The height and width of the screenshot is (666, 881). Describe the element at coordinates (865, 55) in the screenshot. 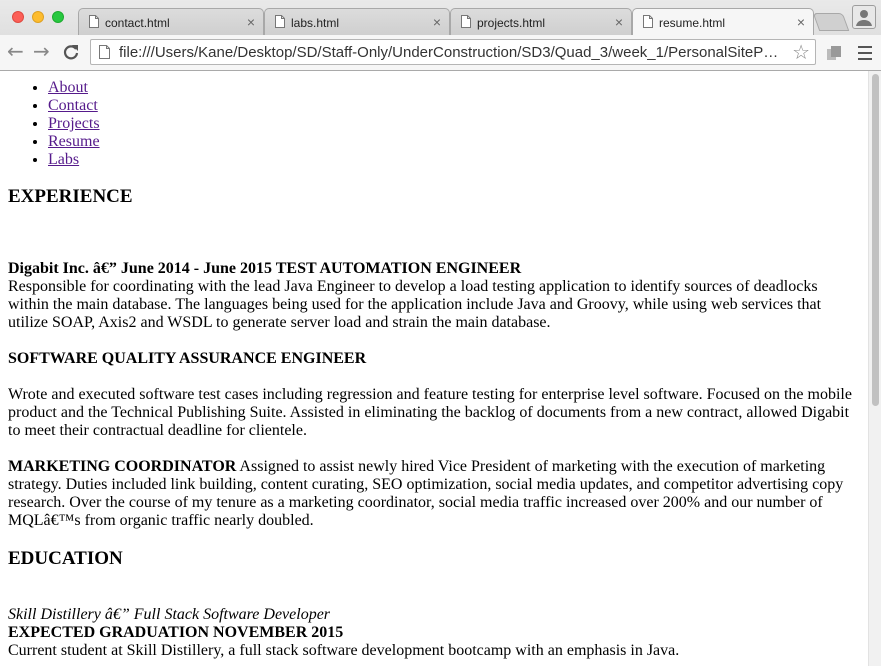

I see `menu-icon` at that location.